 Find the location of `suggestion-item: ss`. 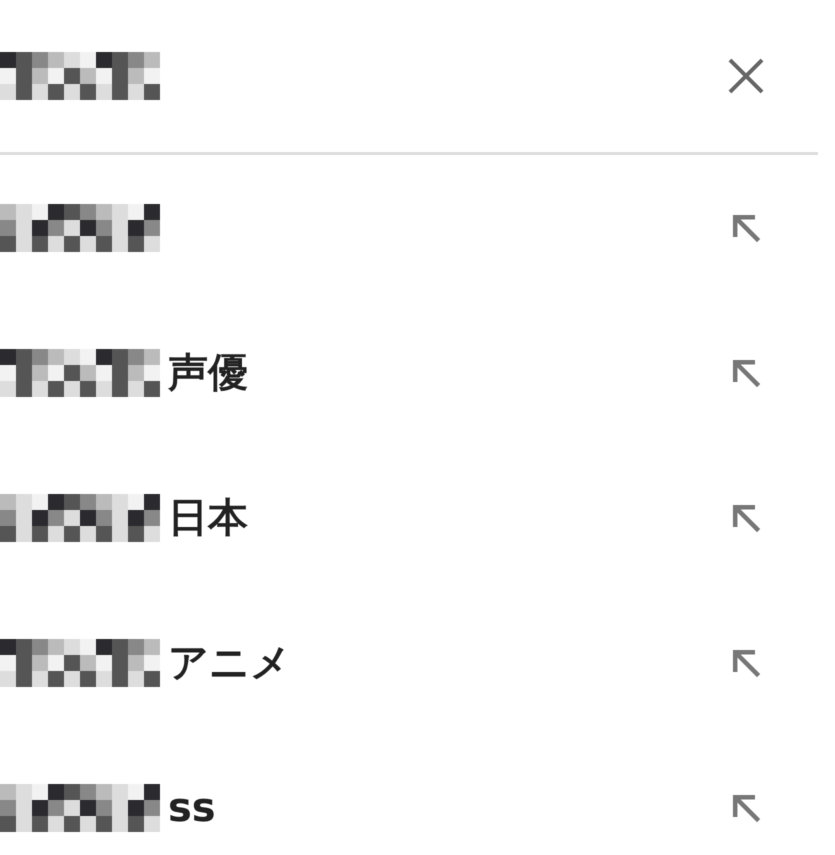

suggestion-item: ss is located at coordinates (409, 795).